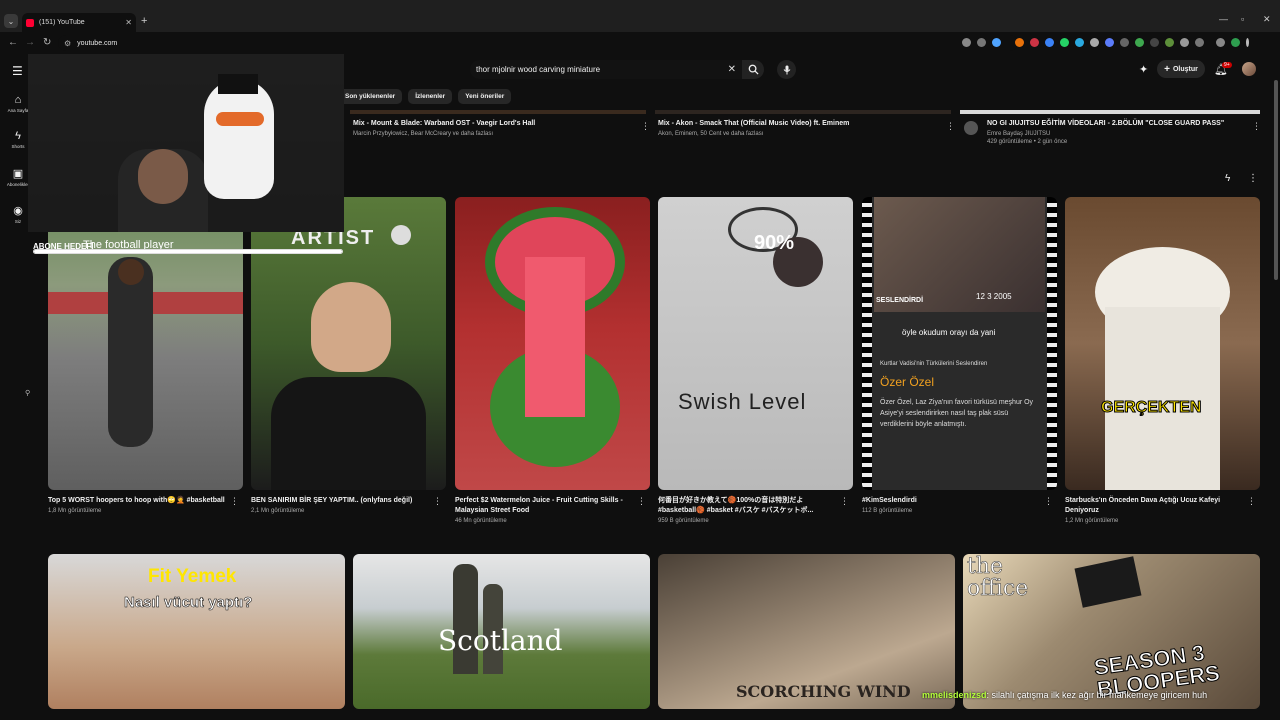 This screenshot has width=1280, height=720. What do you see at coordinates (1181, 69) in the screenshot?
I see `create-button: + Oluştur` at bounding box center [1181, 69].